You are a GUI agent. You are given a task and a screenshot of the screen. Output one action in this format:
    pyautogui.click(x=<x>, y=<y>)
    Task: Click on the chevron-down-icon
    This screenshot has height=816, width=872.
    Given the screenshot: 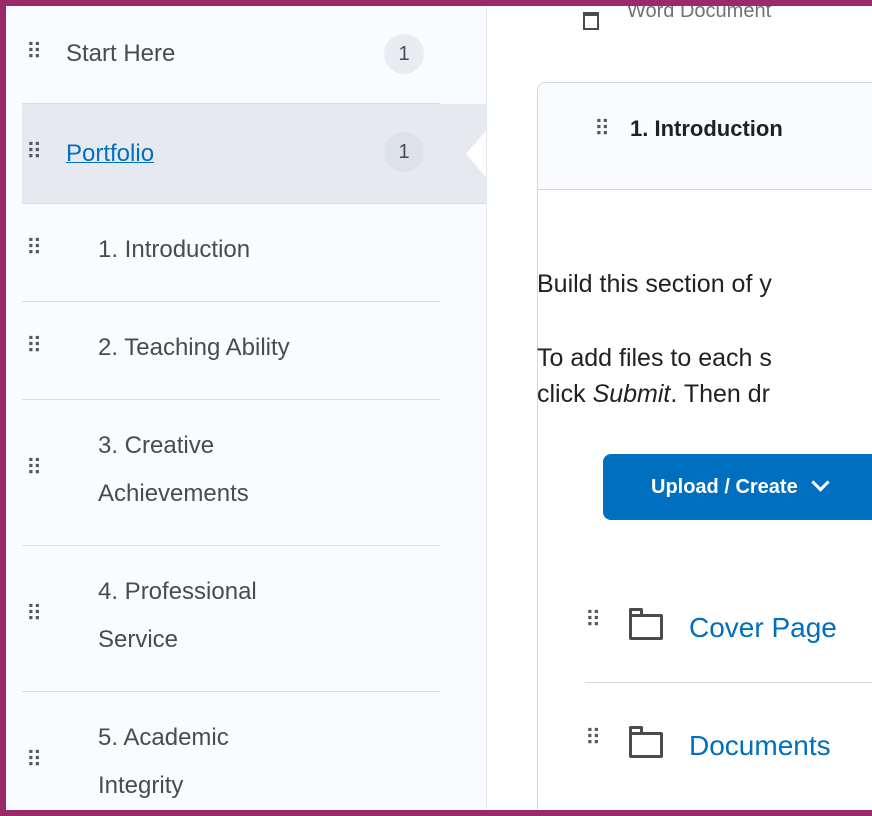 What is the action you would take?
    pyautogui.click(x=820, y=482)
    